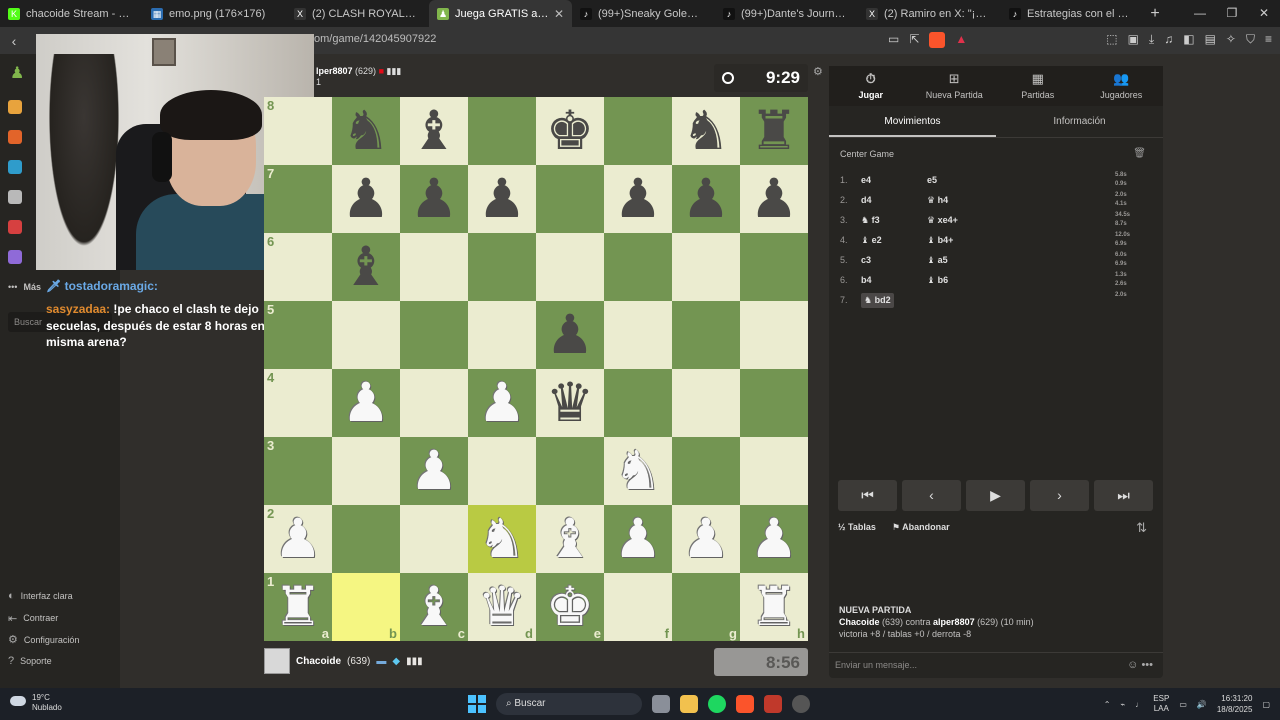 The height and width of the screenshot is (720, 1280). What do you see at coordinates (33, 618) in the screenshot?
I see `sidebar-link: ⇤ Contraer` at bounding box center [33, 618].